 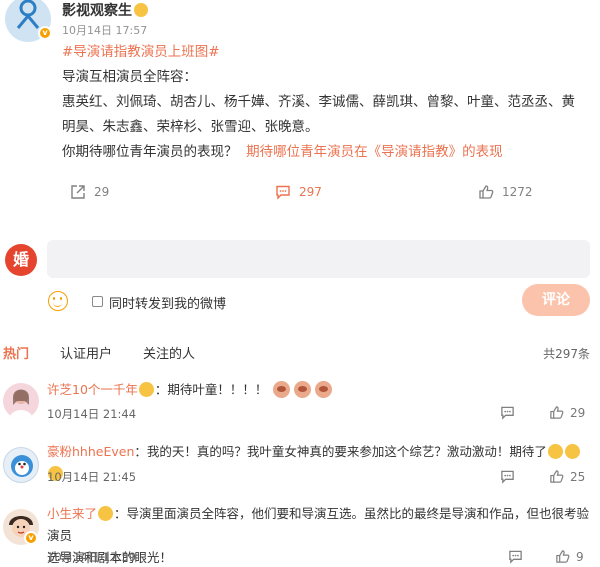 I want to click on comment-like-button: 29, so click(x=567, y=412).